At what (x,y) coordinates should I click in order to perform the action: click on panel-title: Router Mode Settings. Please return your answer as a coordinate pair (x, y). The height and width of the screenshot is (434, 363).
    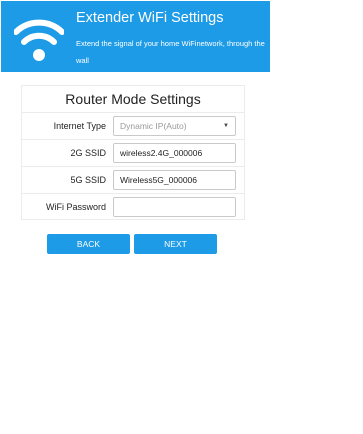
    Looking at the image, I should click on (133, 99).